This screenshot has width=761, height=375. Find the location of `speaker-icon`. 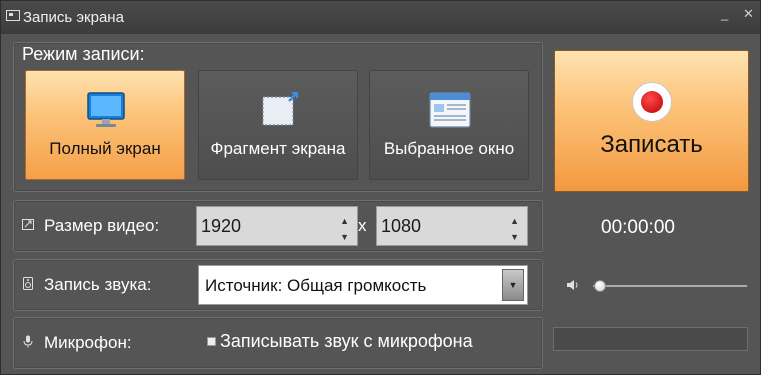

speaker-icon is located at coordinates (572, 285).